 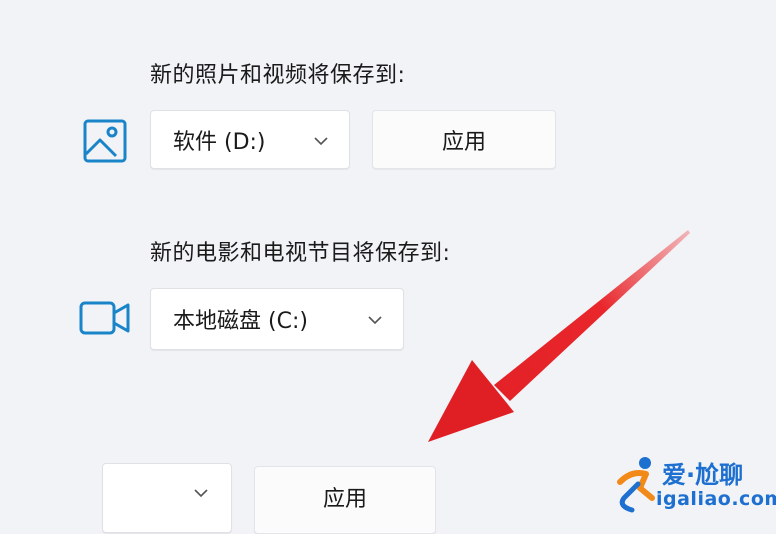 I want to click on watermark-logo: 爱·尬聊 igaliao.com, so click(x=694, y=485).